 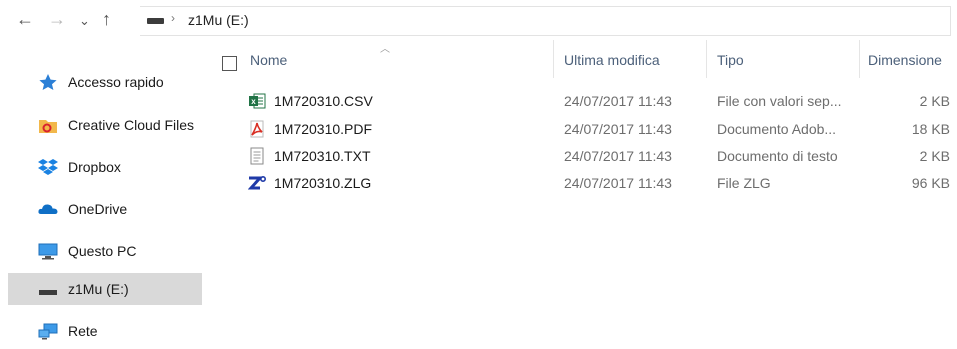 I want to click on sort-ascending-icon: ︿, so click(x=385, y=49).